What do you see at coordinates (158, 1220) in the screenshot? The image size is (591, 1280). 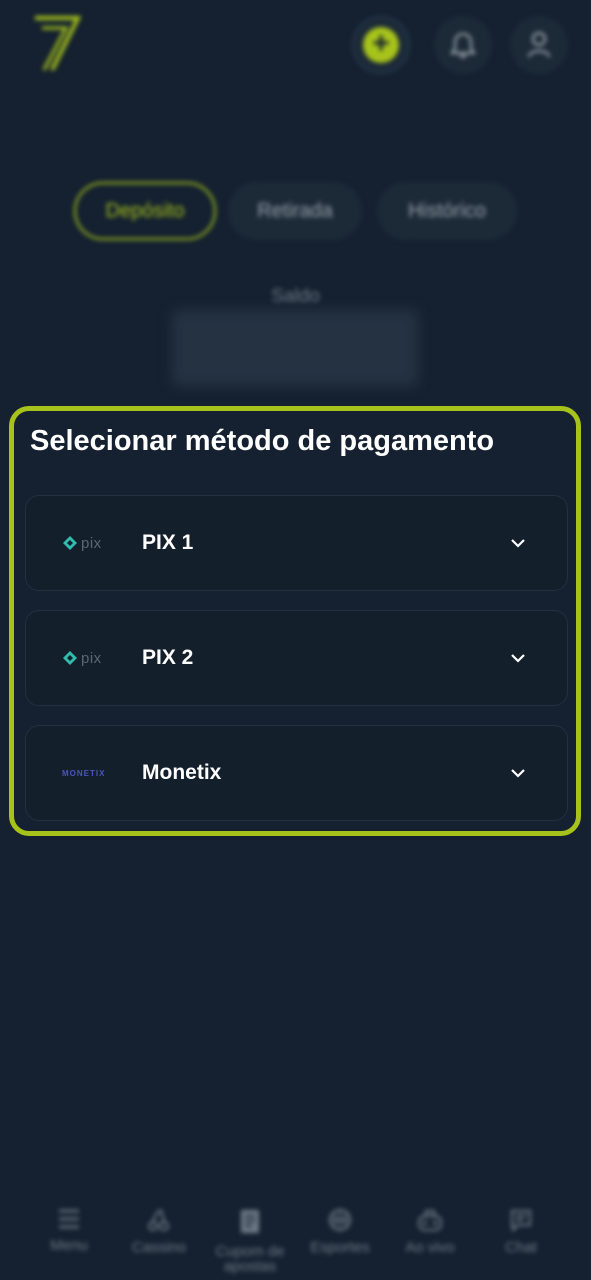 I see `cherries-icon` at bounding box center [158, 1220].